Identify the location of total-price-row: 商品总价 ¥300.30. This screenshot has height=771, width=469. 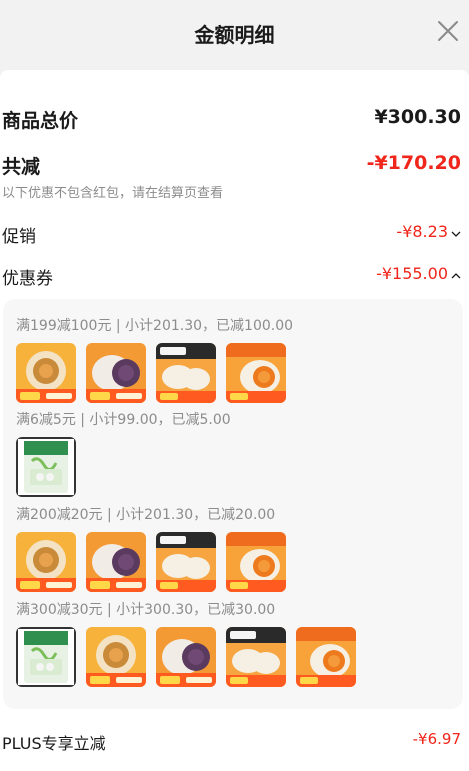
(234, 119).